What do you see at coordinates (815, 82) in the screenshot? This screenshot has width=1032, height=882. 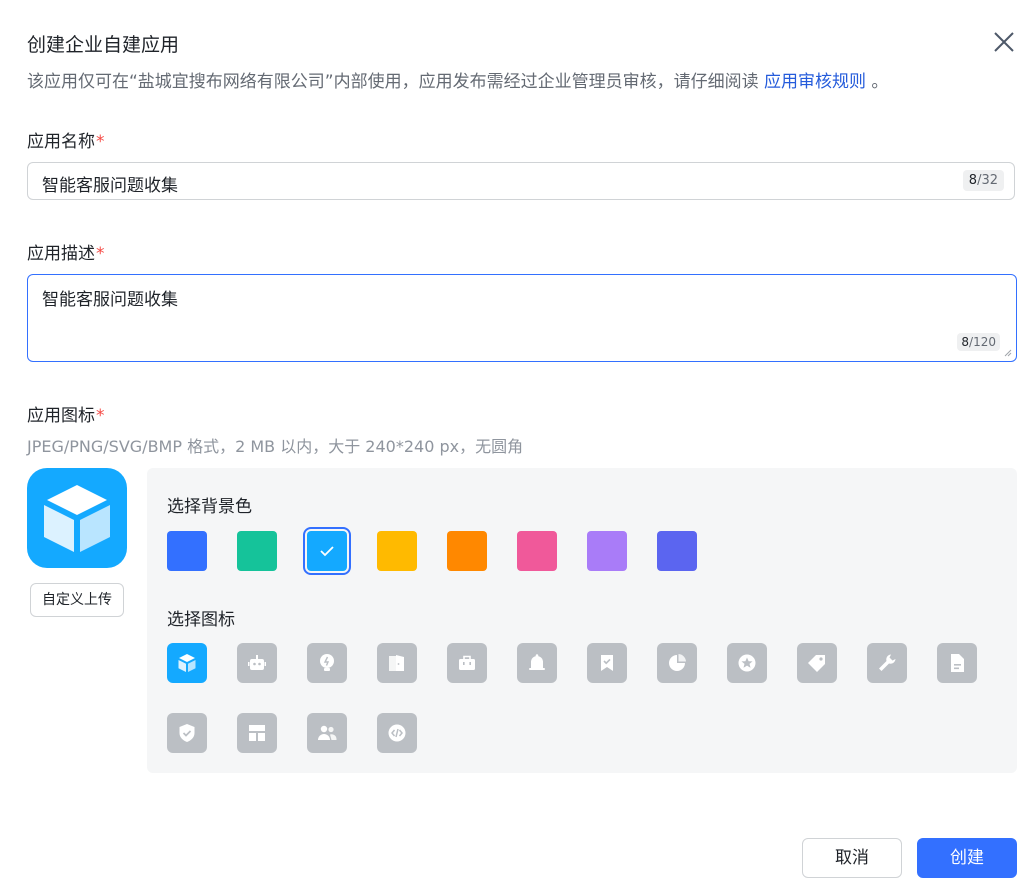 I see `review-rules-link: 应用审核规则` at bounding box center [815, 82].